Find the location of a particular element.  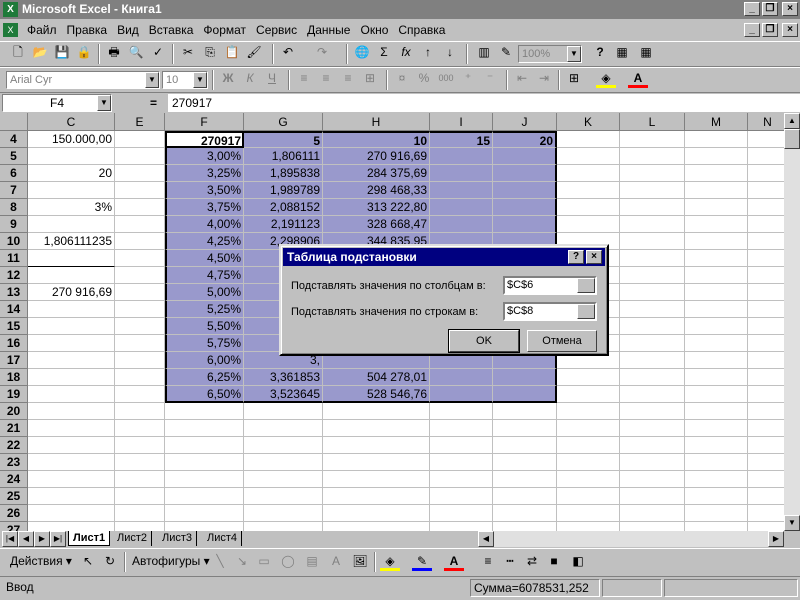

cell: 5,75% is located at coordinates (204, 343).